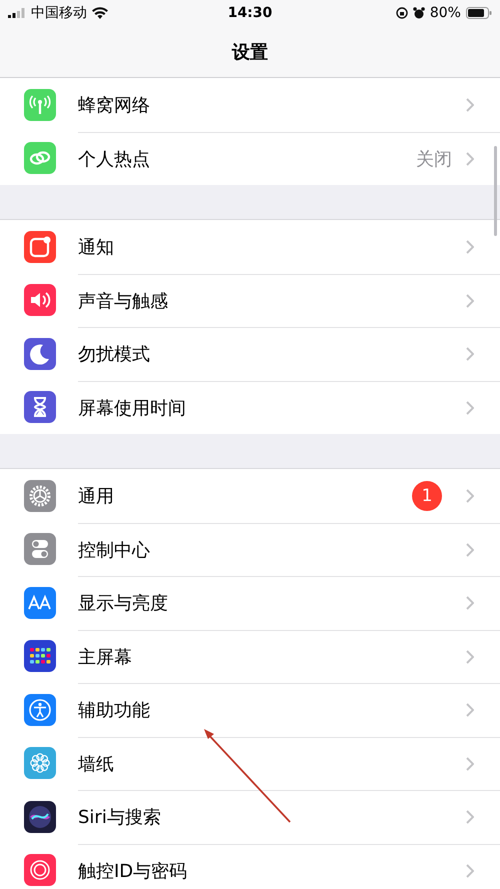 Image resolution: width=500 pixels, height=889 pixels. I want to click on row-value: 关闭, so click(434, 159).